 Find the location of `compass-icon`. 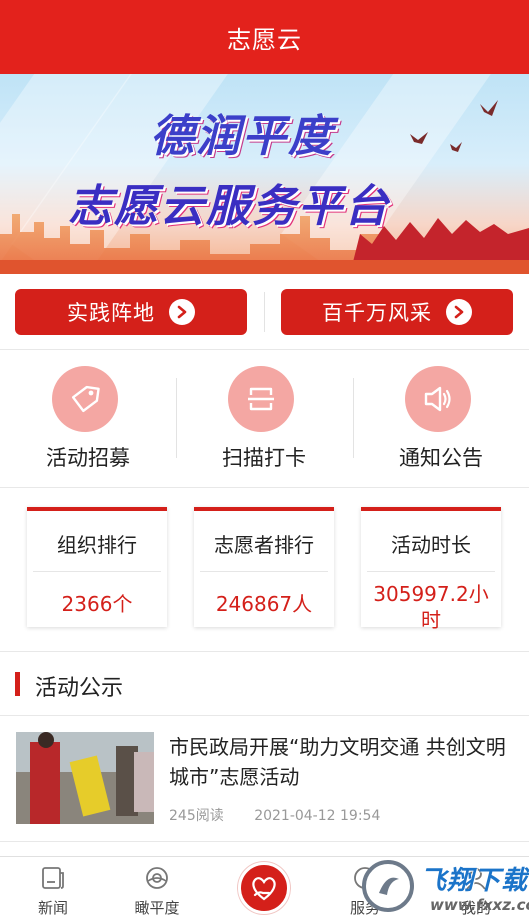

compass-icon is located at coordinates (157, 878).